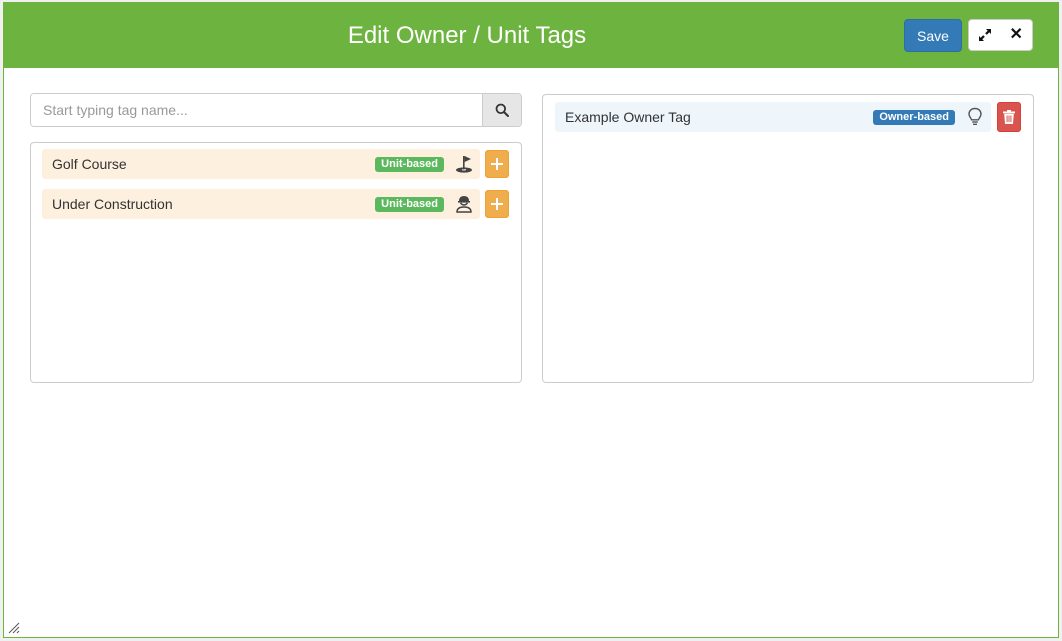 The height and width of the screenshot is (641, 1062). I want to click on tag-name: Golf Course, so click(89, 164).